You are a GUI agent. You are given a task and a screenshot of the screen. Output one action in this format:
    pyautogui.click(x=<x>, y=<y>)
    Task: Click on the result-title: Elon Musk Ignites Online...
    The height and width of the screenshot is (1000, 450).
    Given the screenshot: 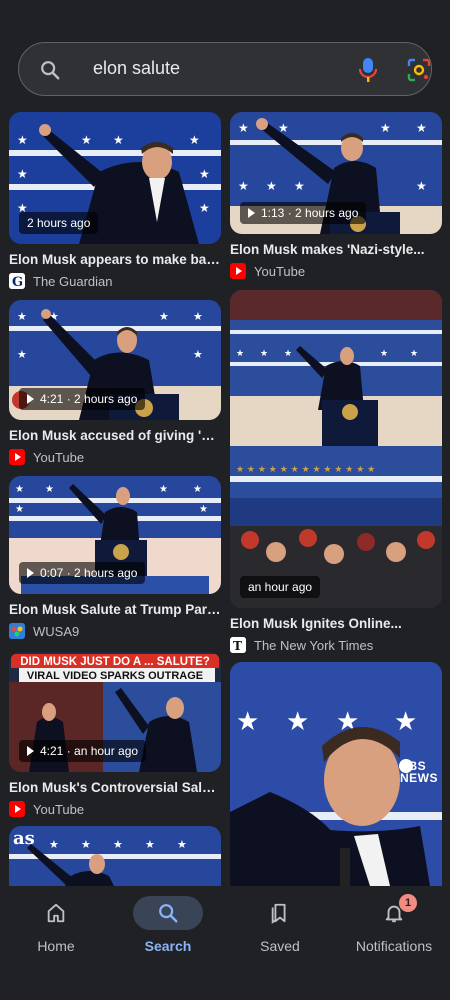 What is the action you would take?
    pyautogui.click(x=336, y=623)
    